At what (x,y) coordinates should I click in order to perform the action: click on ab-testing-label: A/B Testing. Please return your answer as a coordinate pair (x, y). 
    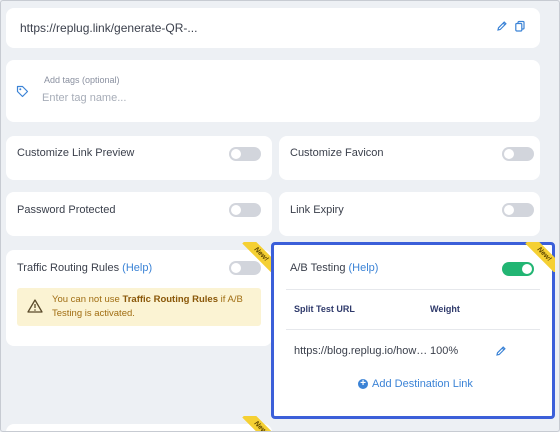
    Looking at the image, I should click on (318, 268).